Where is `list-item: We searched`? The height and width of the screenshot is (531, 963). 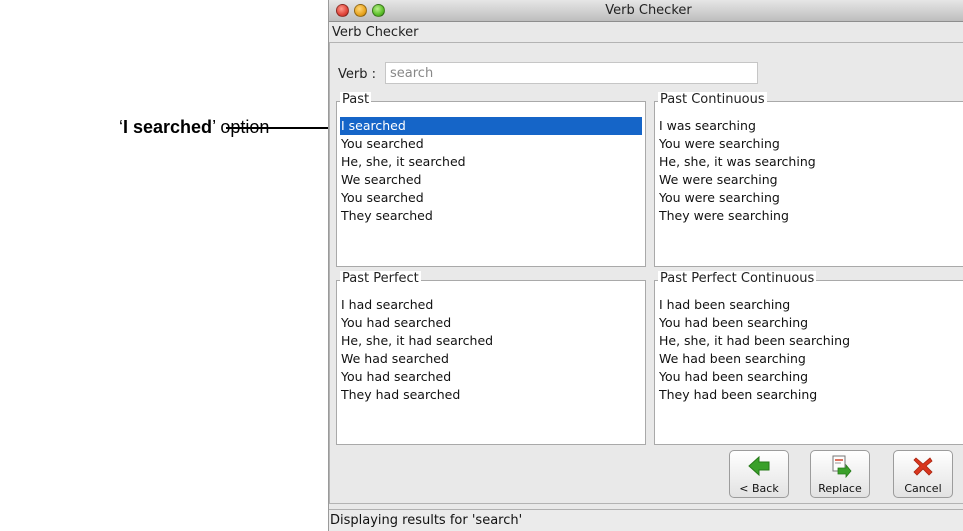
list-item: We searched is located at coordinates (491, 180).